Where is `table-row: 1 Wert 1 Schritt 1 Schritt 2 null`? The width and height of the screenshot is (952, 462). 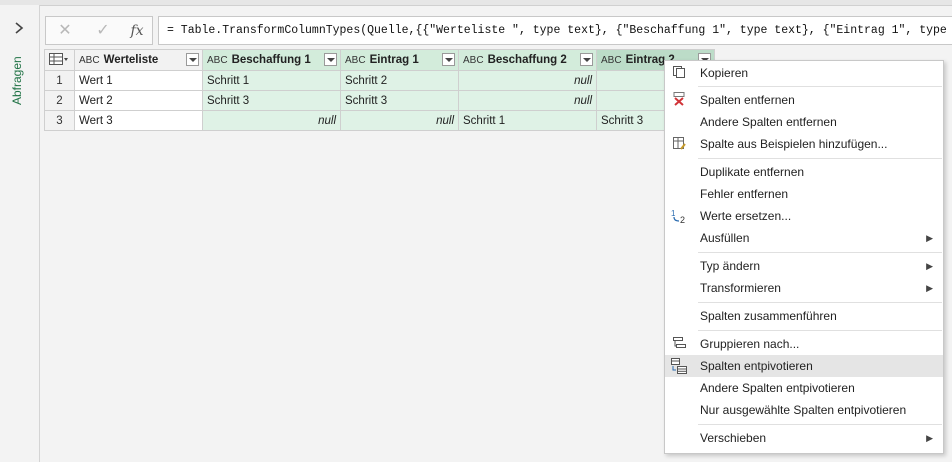 table-row: 1 Wert 1 Schritt 1 Schritt 2 null is located at coordinates (379, 80).